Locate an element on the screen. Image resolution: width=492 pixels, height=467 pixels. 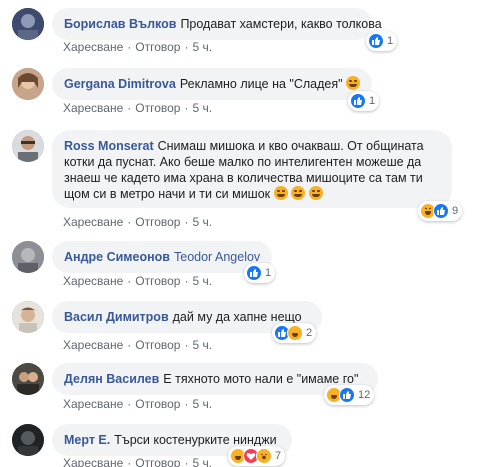
grin-emoji-icon is located at coordinates (353, 83).